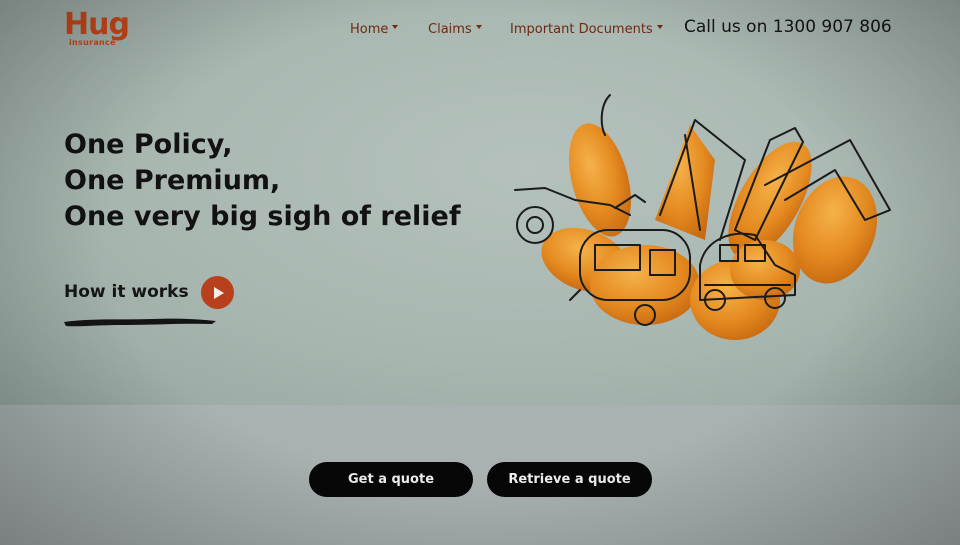 The height and width of the screenshot is (545, 960). Describe the element at coordinates (140, 322) in the screenshot. I see `brush-underline` at that location.